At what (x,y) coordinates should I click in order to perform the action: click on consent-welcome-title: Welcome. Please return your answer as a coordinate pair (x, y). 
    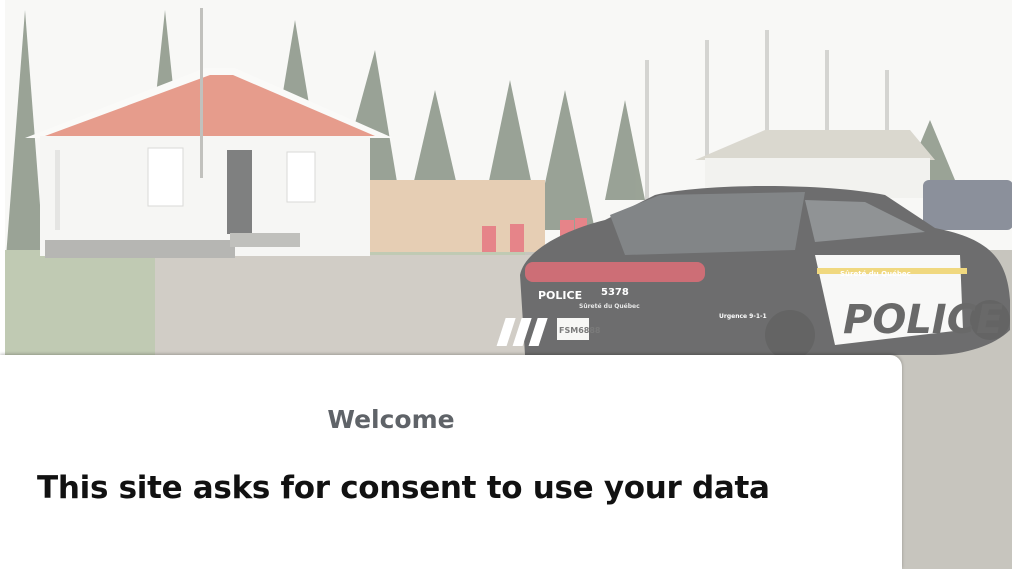
    Looking at the image, I should click on (391, 419).